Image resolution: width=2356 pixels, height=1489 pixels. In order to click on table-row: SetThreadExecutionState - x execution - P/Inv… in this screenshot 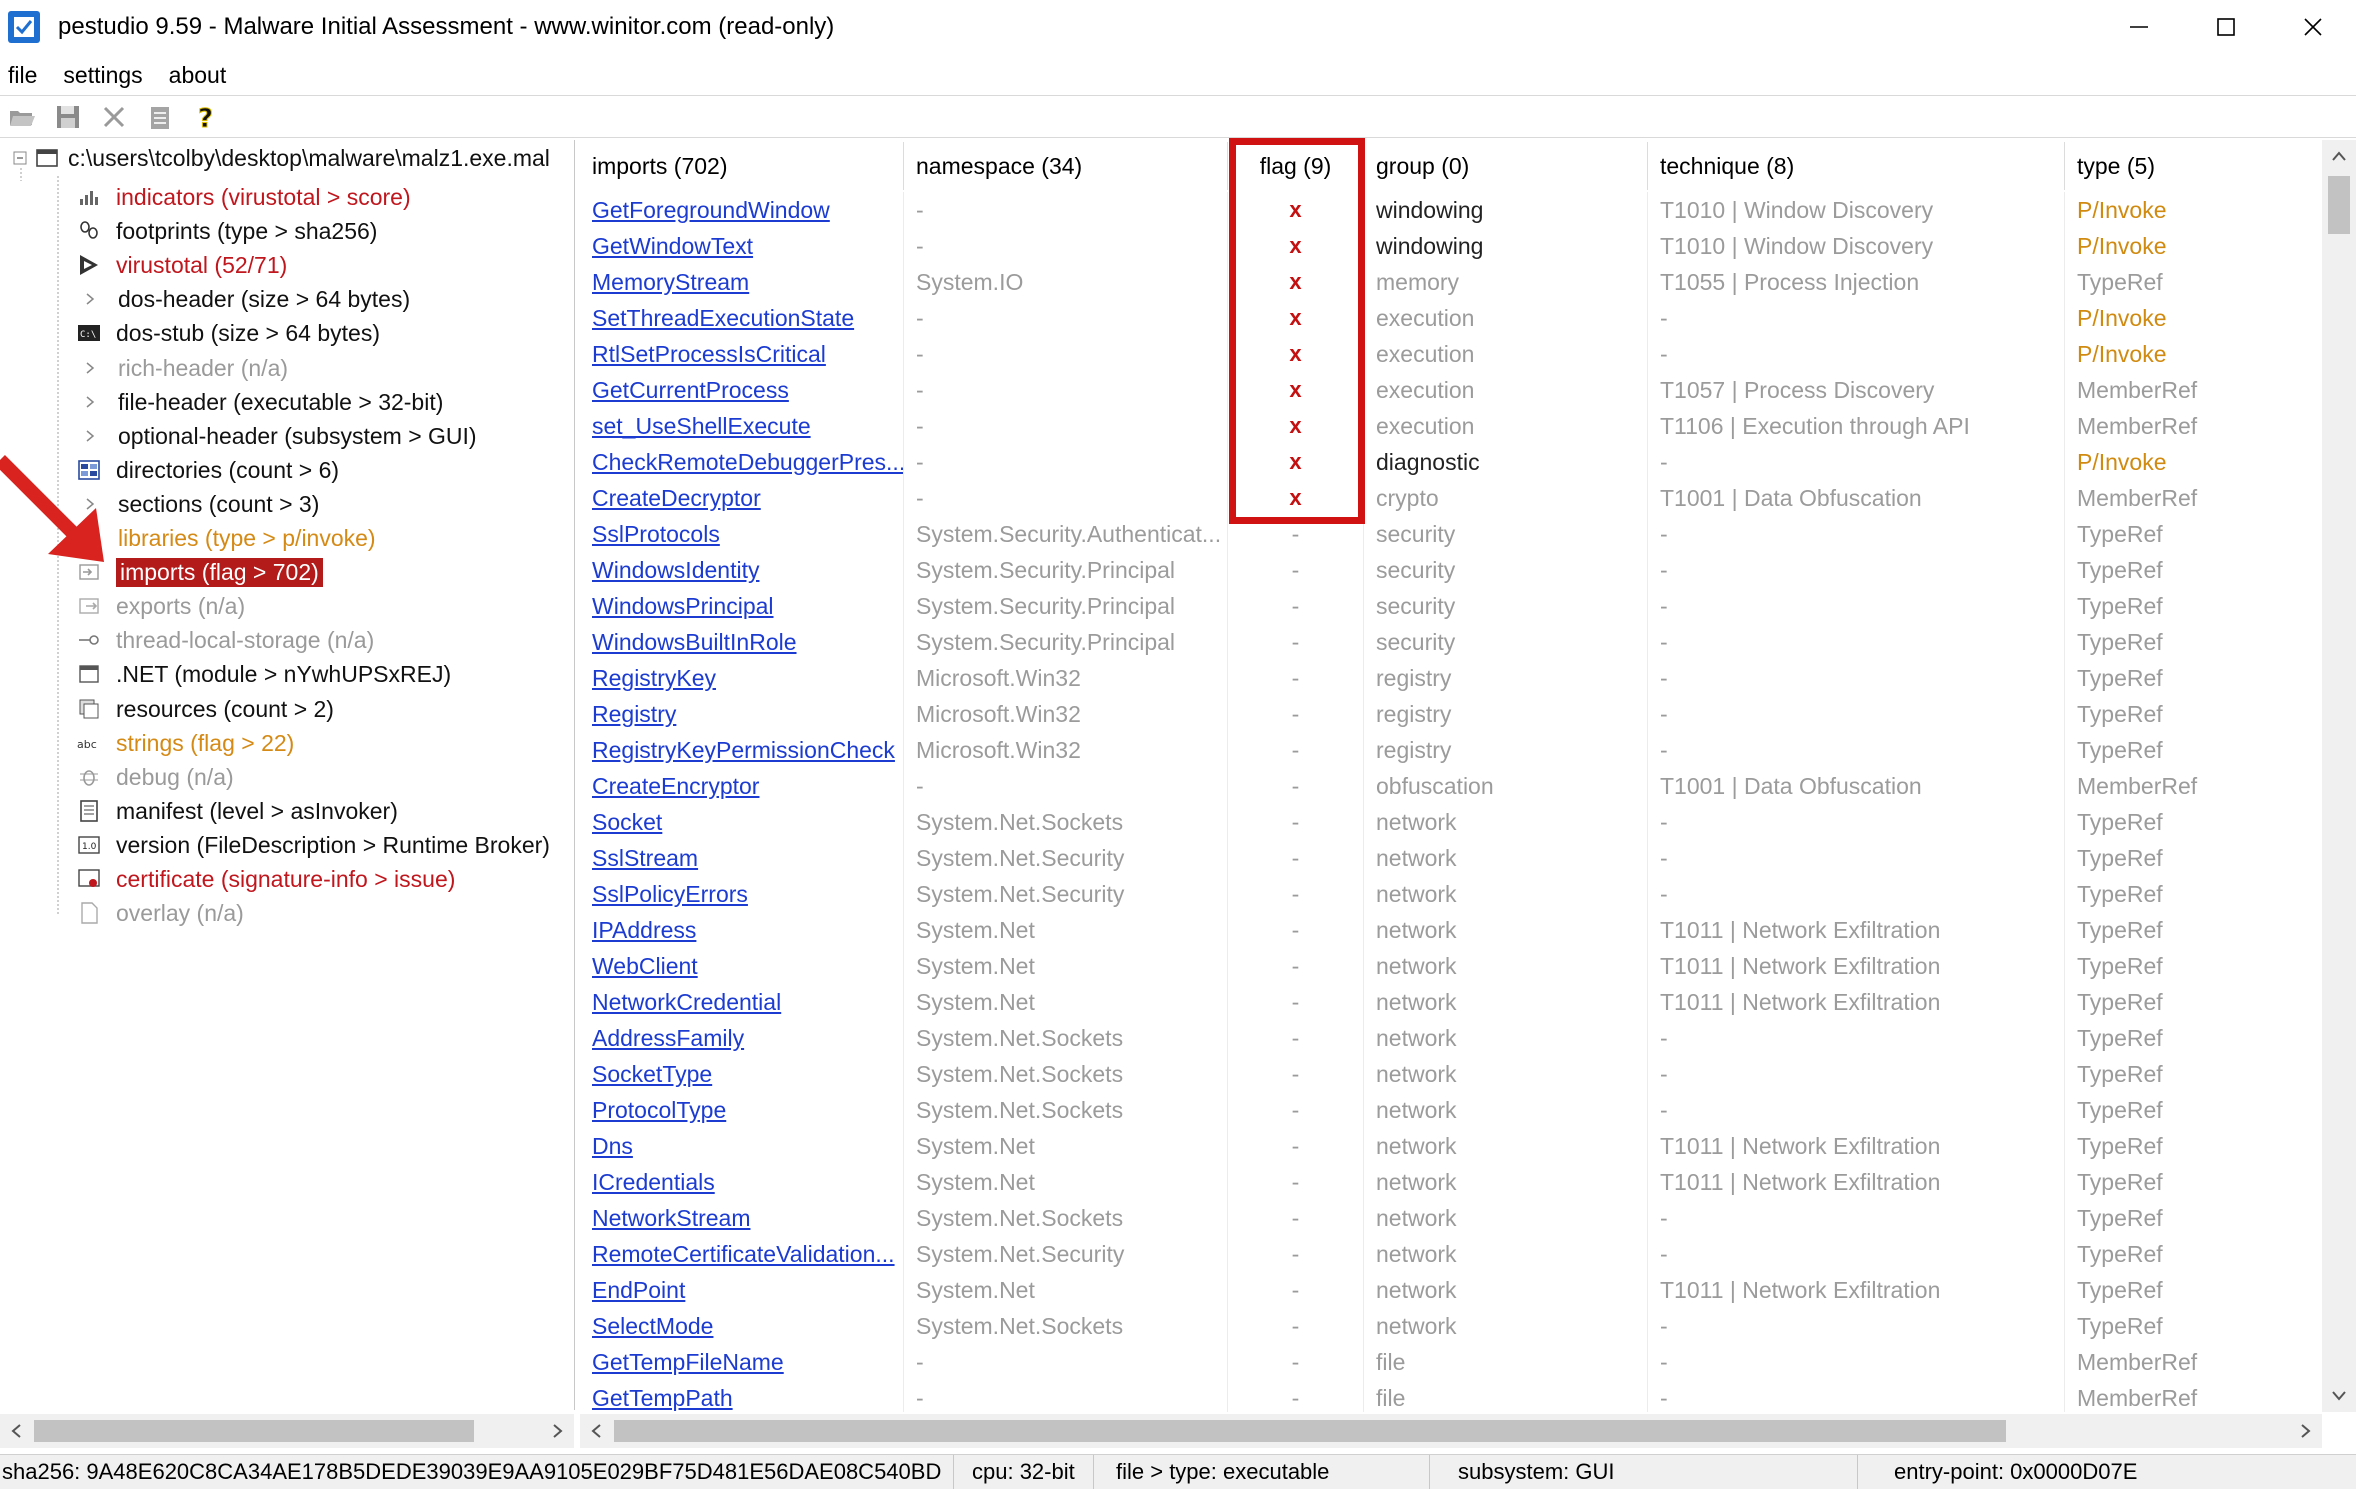, I will do `click(1451, 318)`.